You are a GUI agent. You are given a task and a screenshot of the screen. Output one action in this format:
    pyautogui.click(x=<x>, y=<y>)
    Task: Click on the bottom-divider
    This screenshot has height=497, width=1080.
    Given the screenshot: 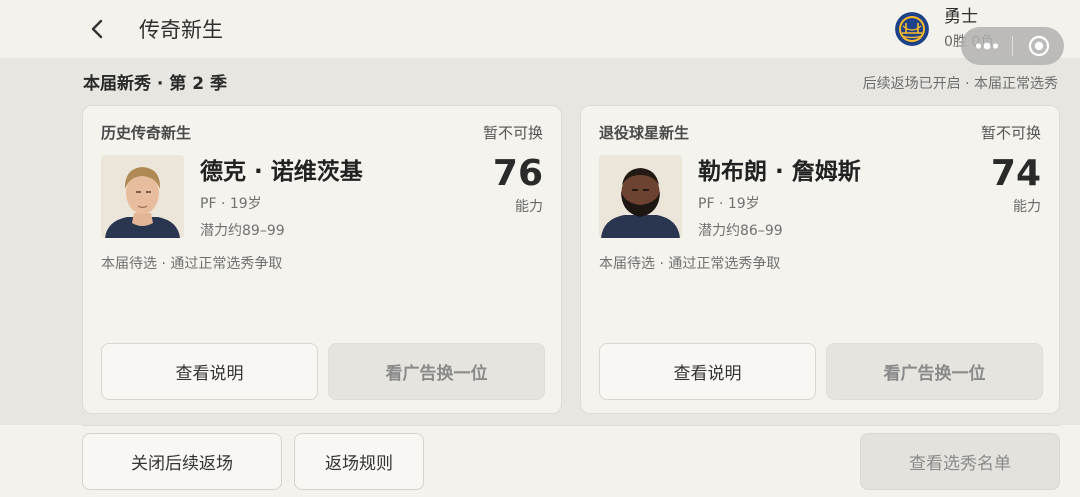 What is the action you would take?
    pyautogui.click(x=571, y=425)
    